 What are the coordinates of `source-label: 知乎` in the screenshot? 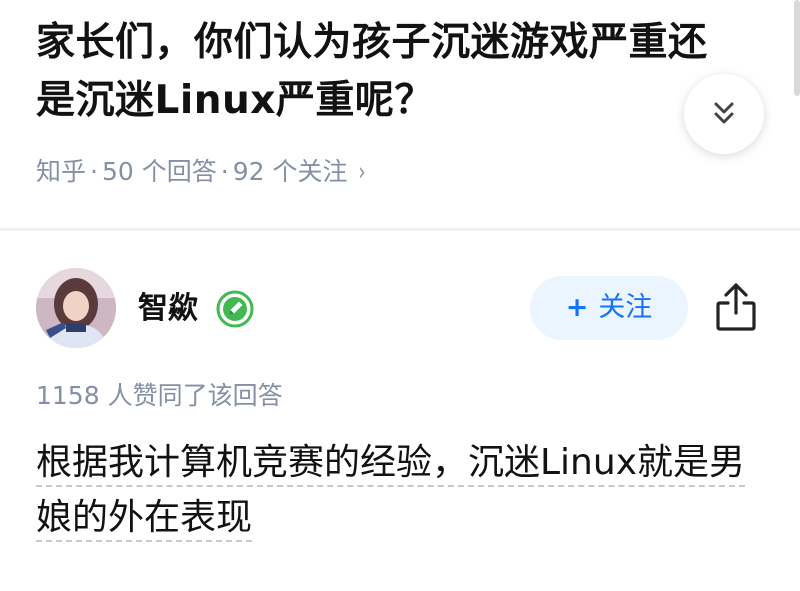 It's located at (61, 171).